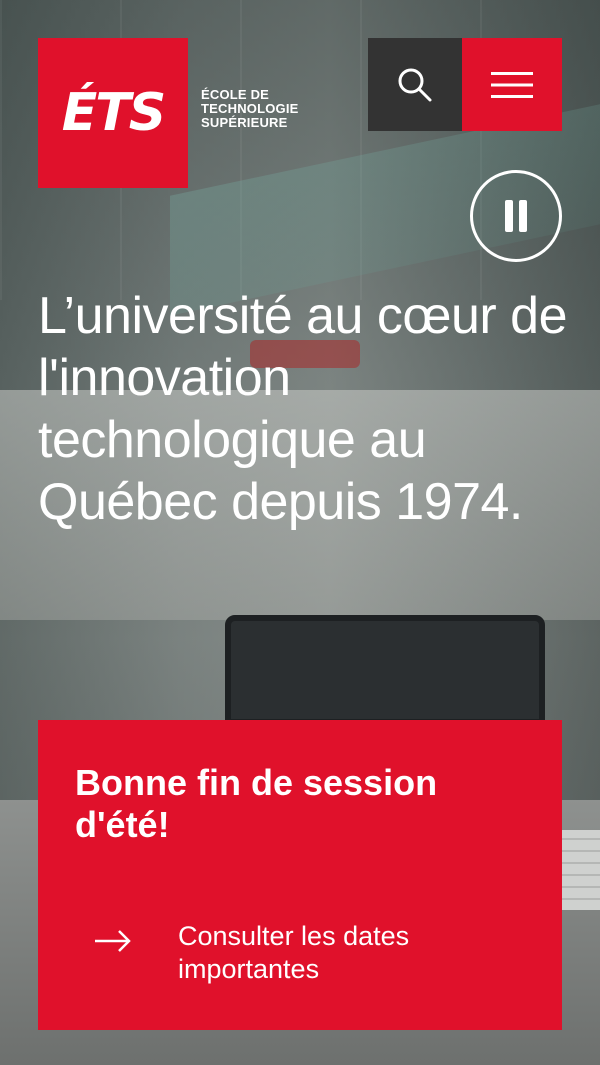 The image size is (600, 1065). Describe the element at coordinates (256, 803) in the screenshot. I see `announcement-title: Bonne fin de session d'été!` at that location.